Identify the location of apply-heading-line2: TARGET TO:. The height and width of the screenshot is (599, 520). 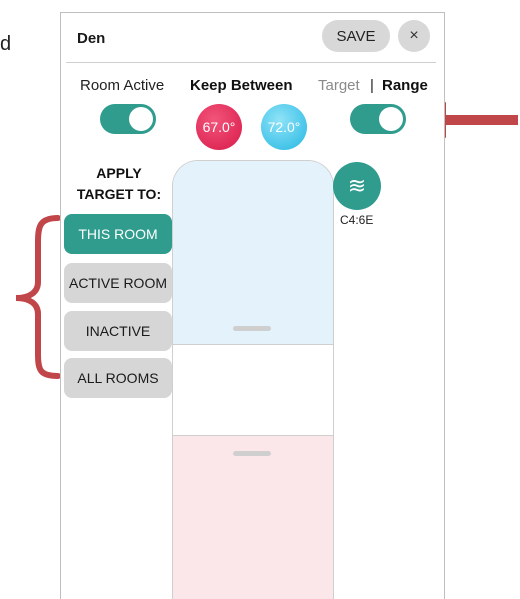
(119, 194).